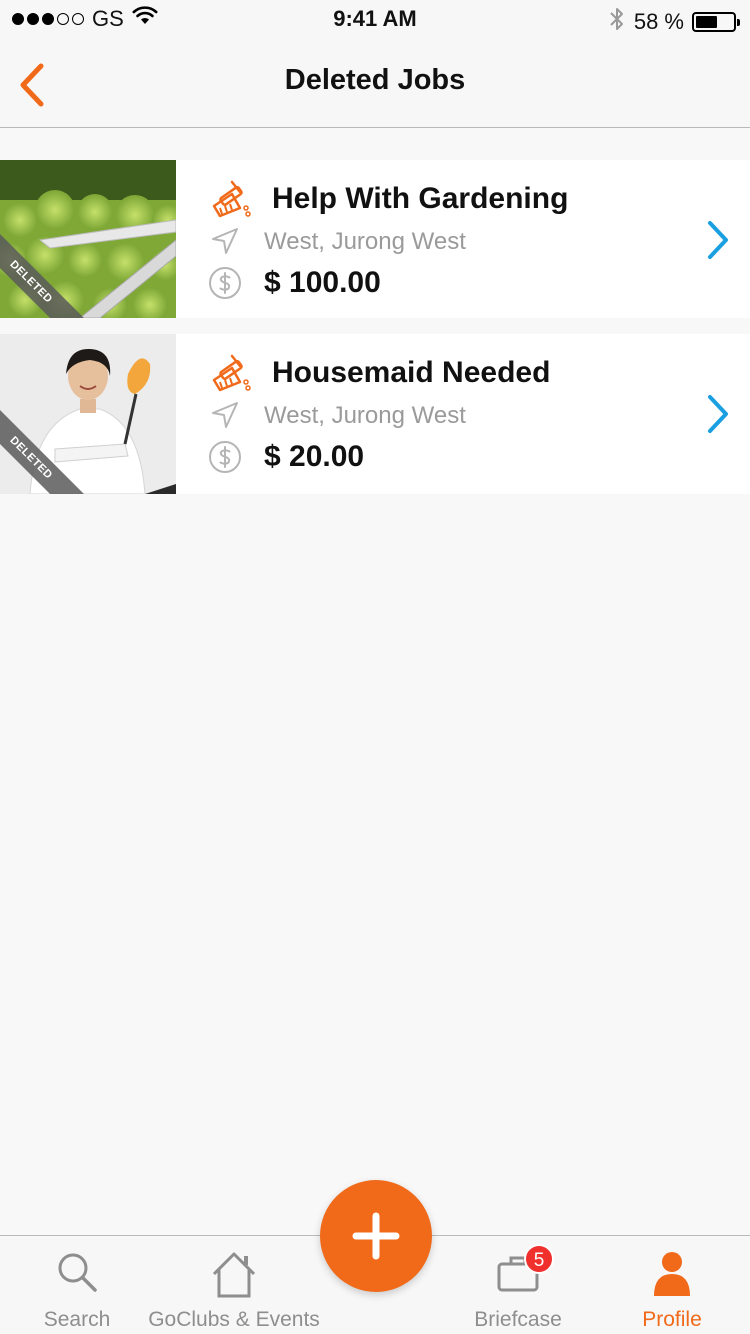  What do you see at coordinates (518, 1285) in the screenshot?
I see `tab-briefcase: 5 Briefcase` at bounding box center [518, 1285].